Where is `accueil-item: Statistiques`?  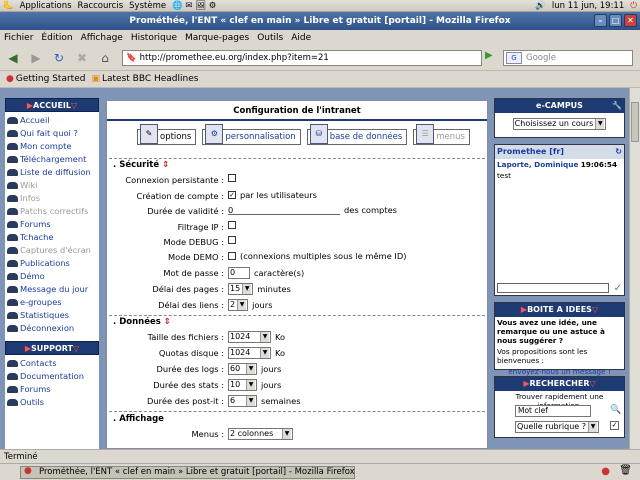
accueil-item: Statistiques is located at coordinates (52, 315).